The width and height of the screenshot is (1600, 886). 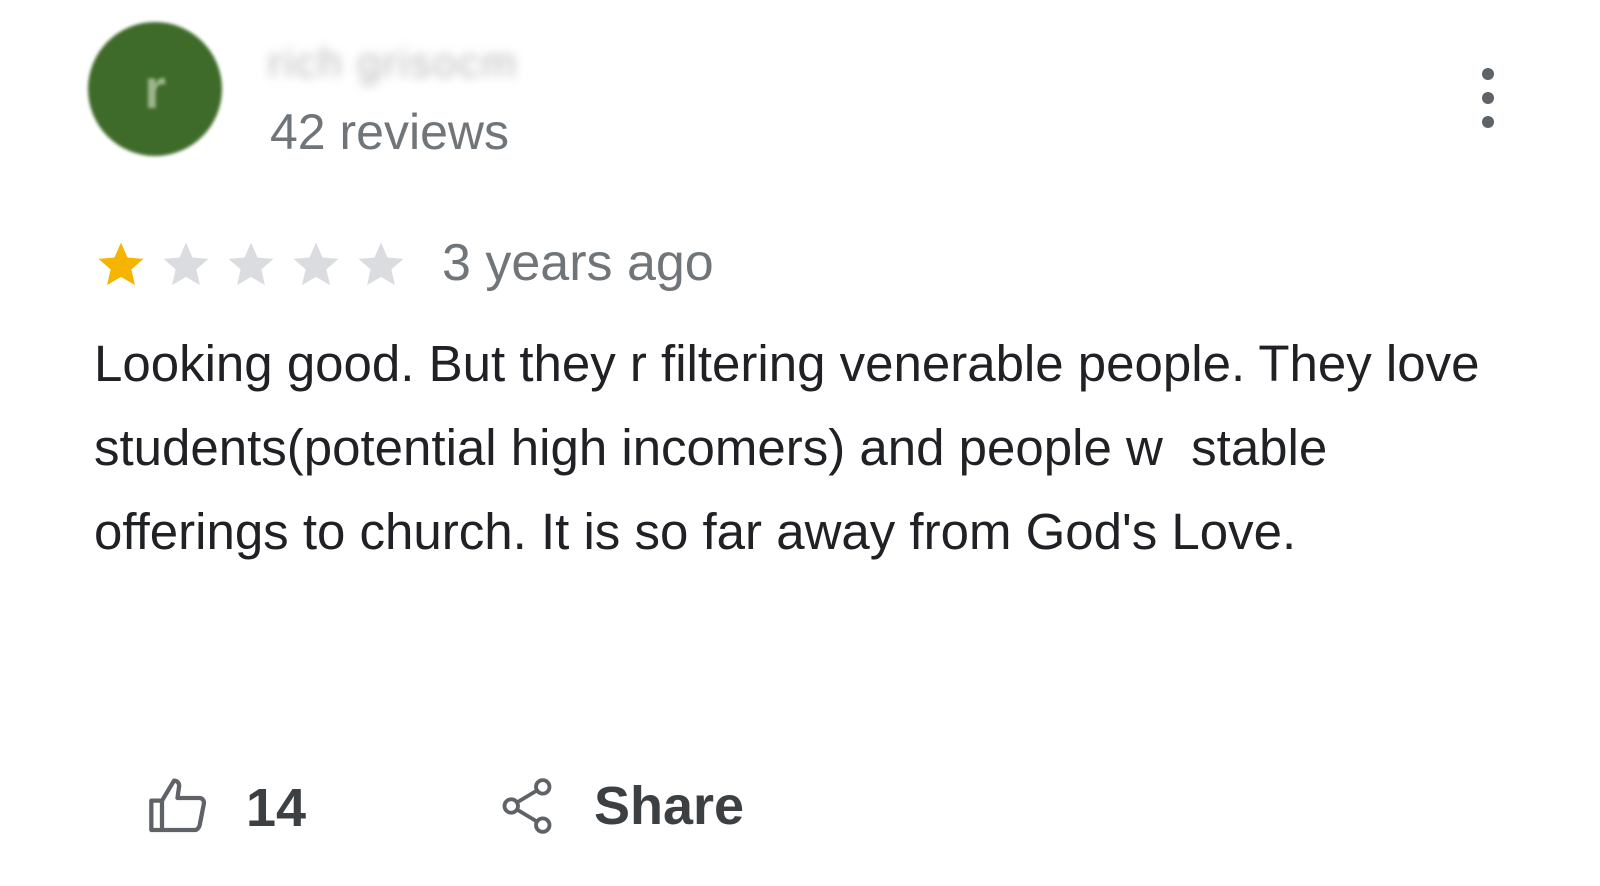 What do you see at coordinates (393, 63) in the screenshot?
I see `reviewer-name: rich grisocm` at bounding box center [393, 63].